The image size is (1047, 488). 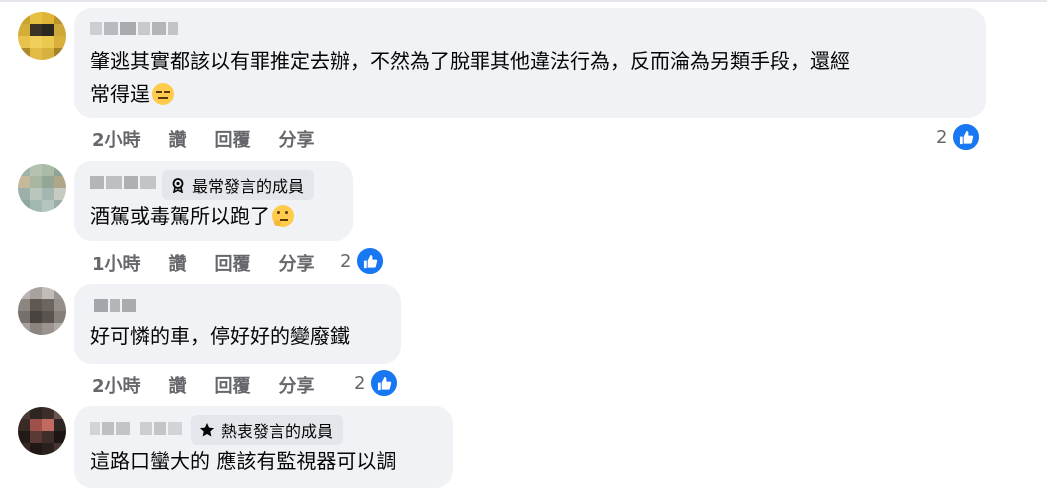 I want to click on member-badge: 最常發言的成員, so click(x=238, y=185).